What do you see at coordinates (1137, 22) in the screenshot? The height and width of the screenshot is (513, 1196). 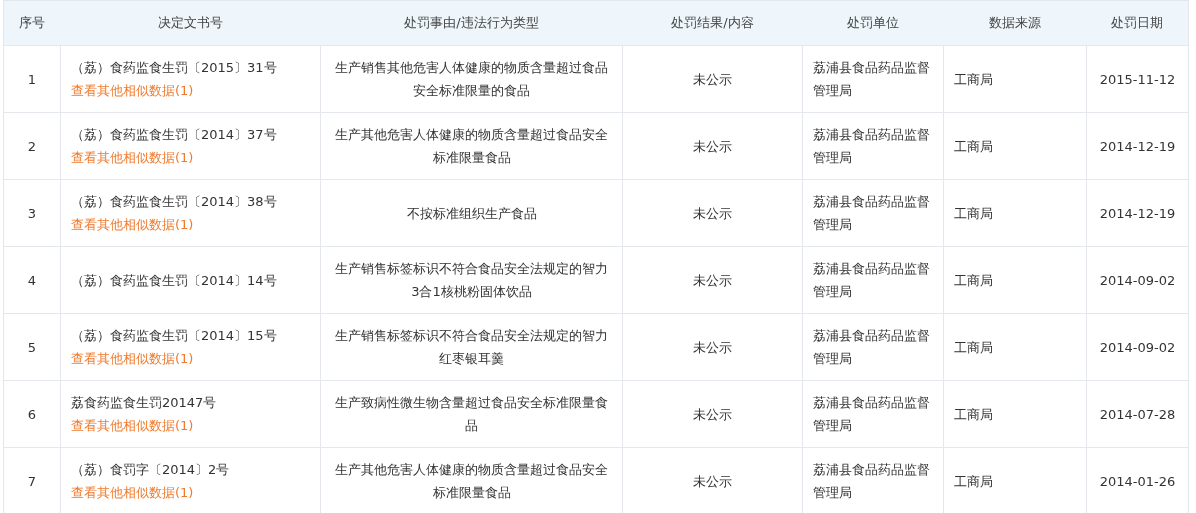 I see `column-header: 处罚日期` at bounding box center [1137, 22].